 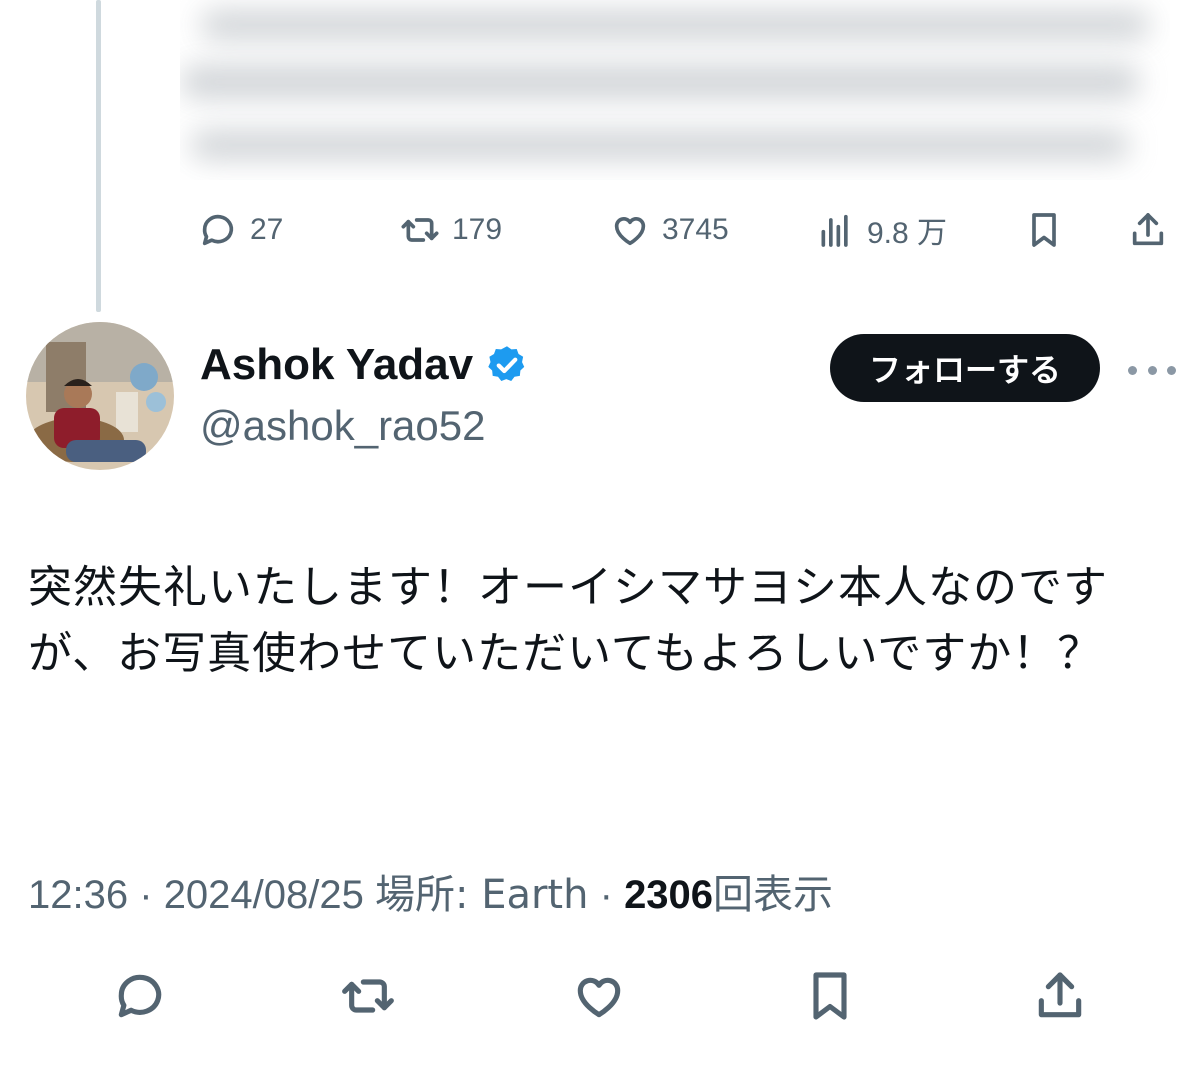 I want to click on tweet-date: 2024/08/25, so click(x=264, y=895).